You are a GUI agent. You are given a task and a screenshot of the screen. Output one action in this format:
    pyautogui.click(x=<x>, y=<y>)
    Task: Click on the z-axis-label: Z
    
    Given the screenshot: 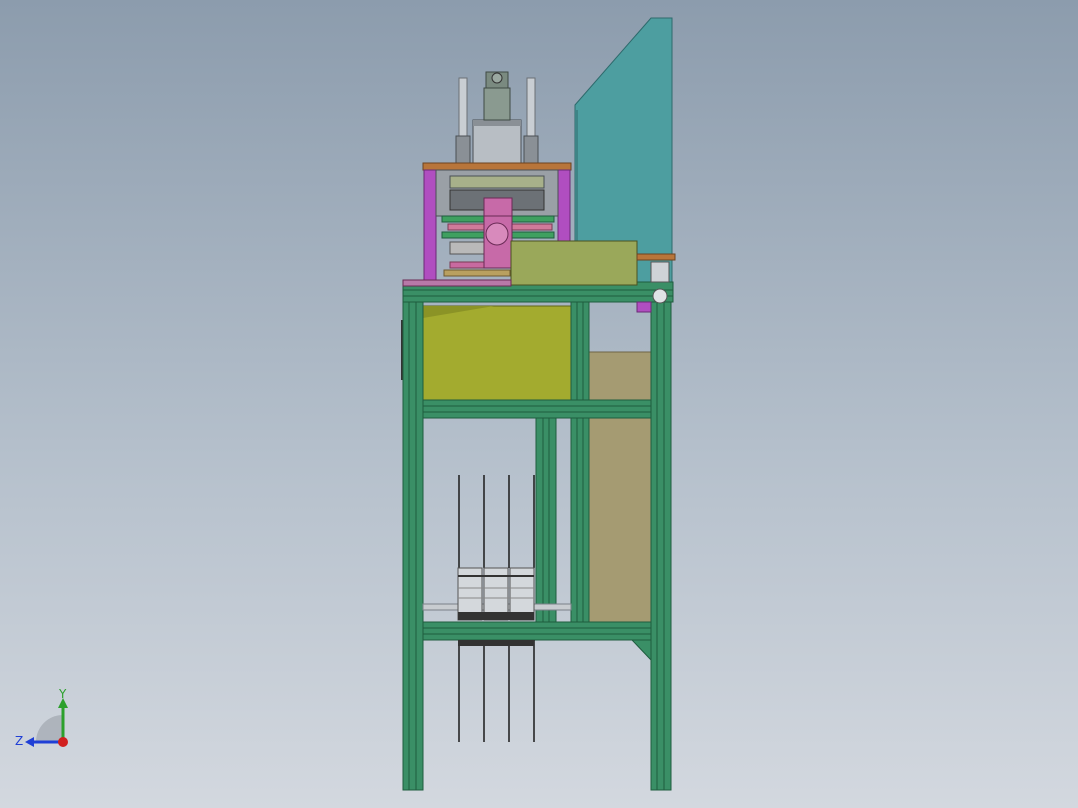 What is the action you would take?
    pyautogui.click(x=19, y=741)
    